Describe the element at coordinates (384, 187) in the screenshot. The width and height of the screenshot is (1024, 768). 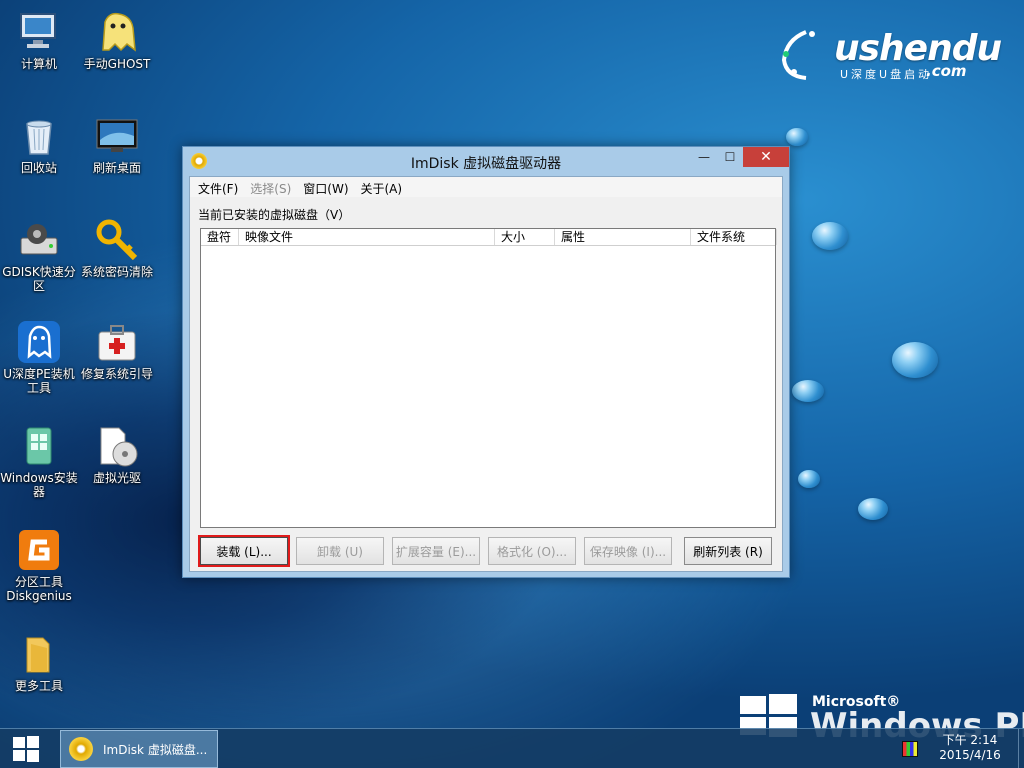
I see `menu-about: 关于(A)` at that location.